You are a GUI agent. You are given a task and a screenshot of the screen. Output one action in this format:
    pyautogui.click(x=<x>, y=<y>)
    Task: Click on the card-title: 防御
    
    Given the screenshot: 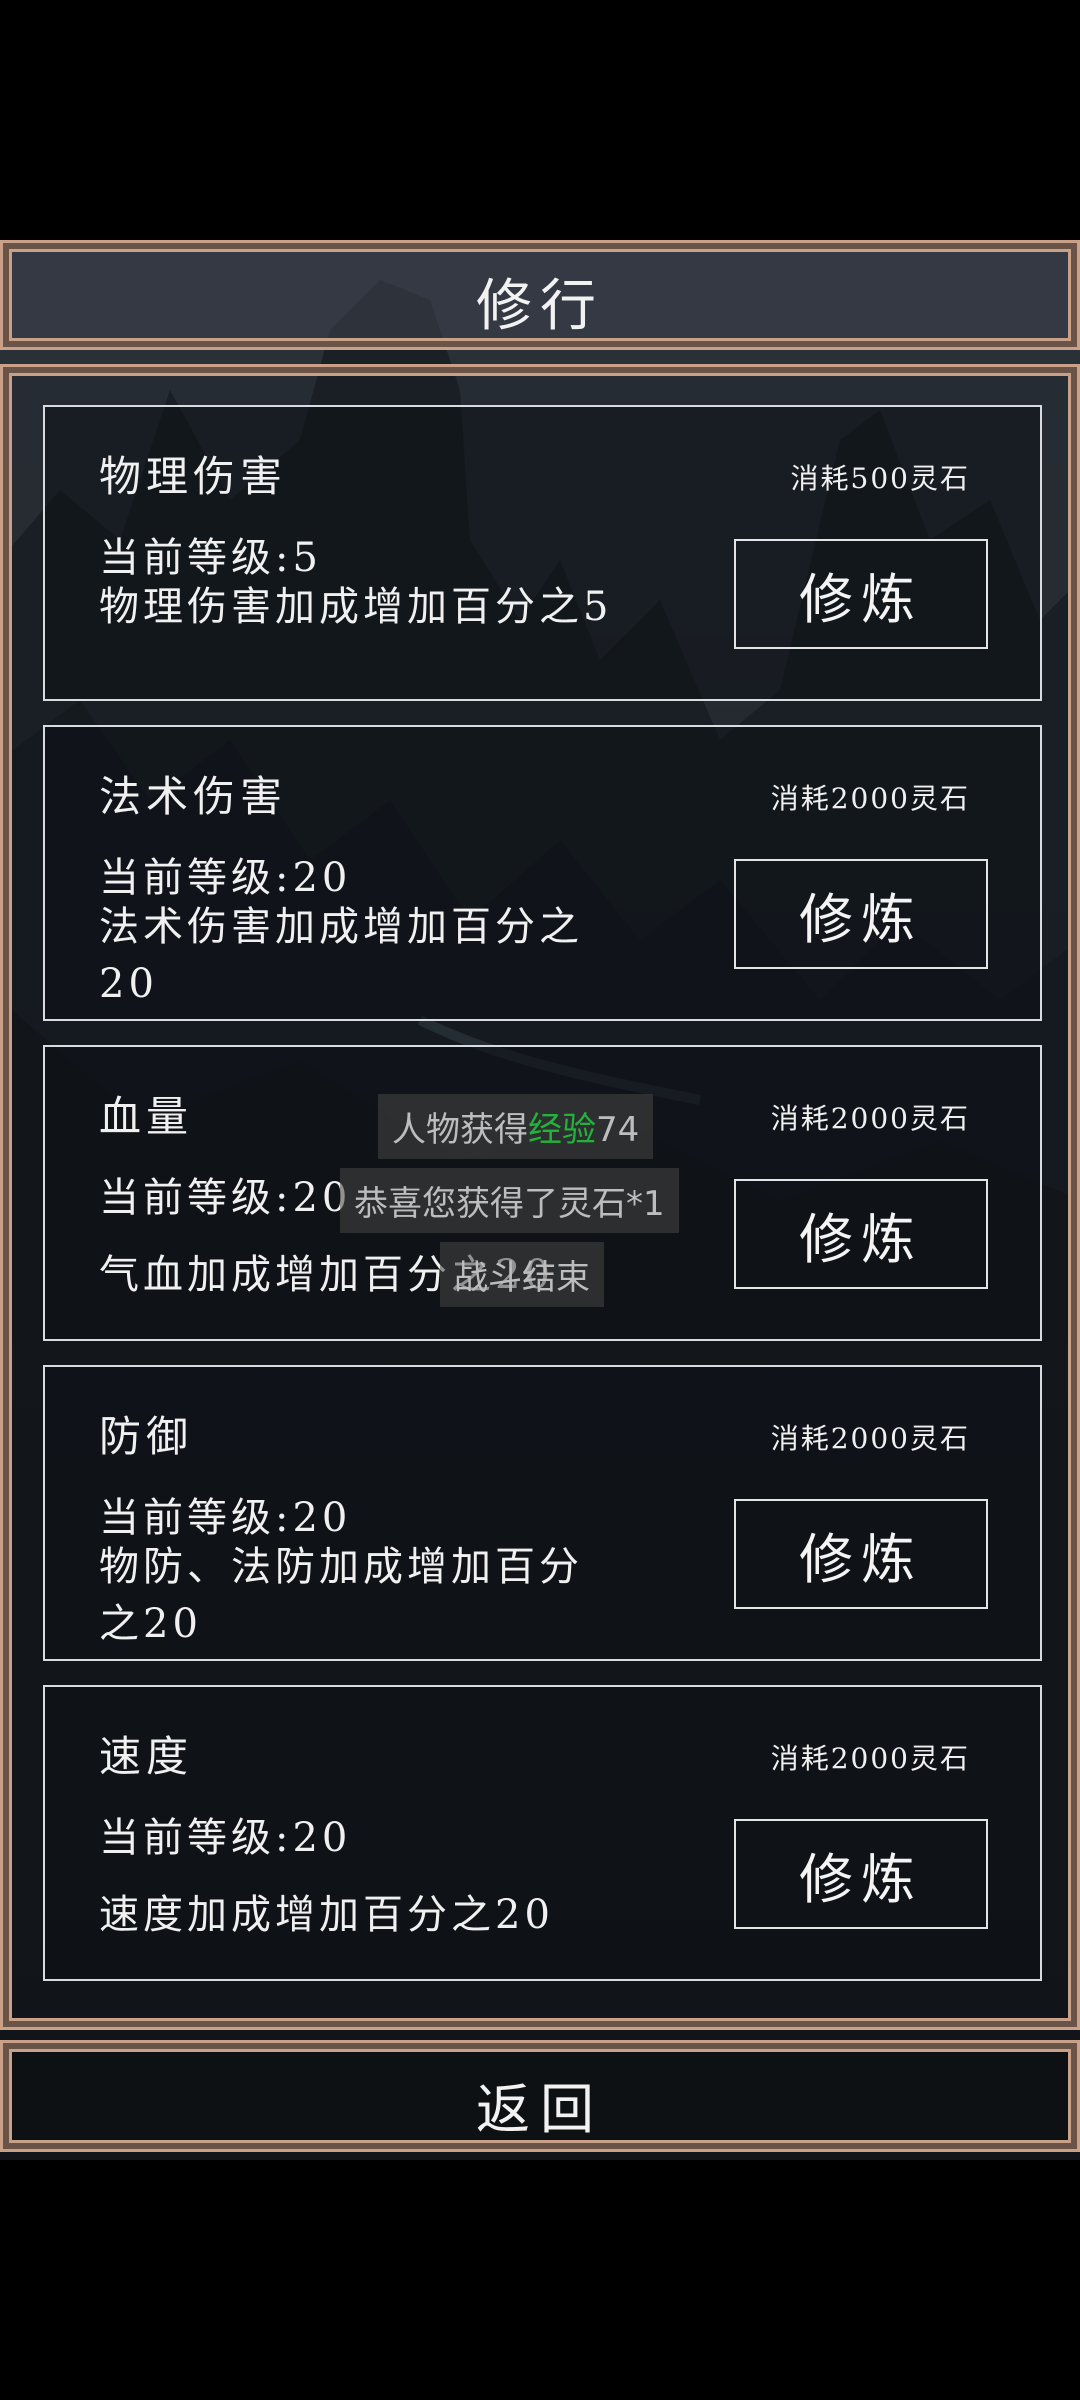 What is the action you would take?
    pyautogui.click(x=146, y=1436)
    